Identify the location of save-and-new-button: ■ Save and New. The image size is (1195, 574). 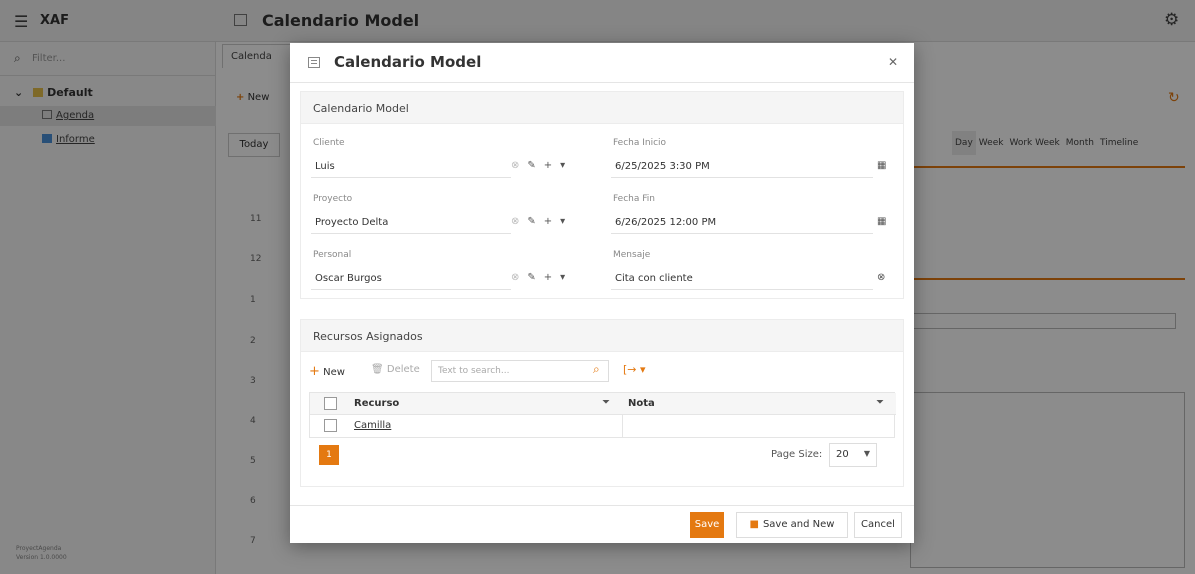
(792, 525).